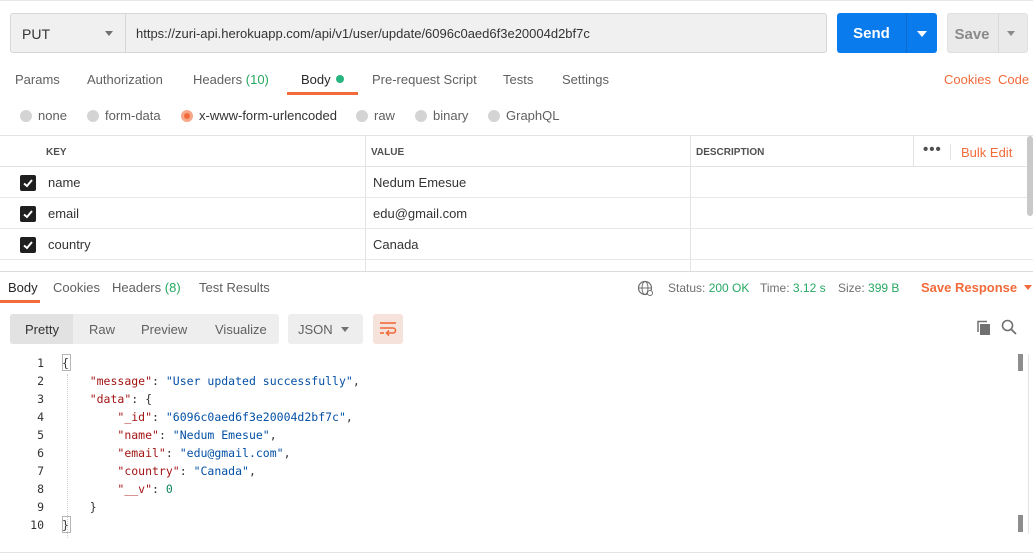  Describe the element at coordinates (235, 417) in the screenshot. I see `code-line: "_id": "6096c0aed6f3e20004d2bf7c",` at that location.